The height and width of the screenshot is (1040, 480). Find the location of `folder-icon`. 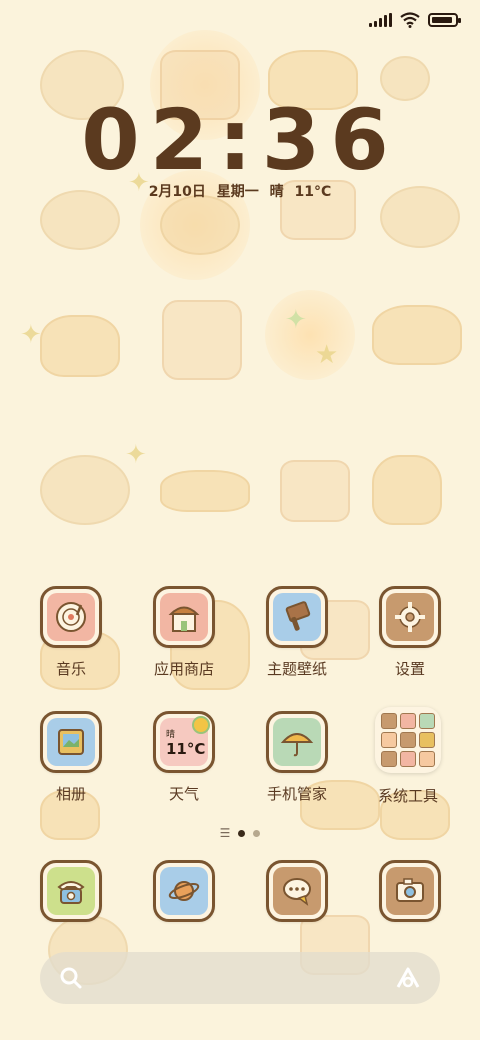

folder-icon is located at coordinates (408, 740).